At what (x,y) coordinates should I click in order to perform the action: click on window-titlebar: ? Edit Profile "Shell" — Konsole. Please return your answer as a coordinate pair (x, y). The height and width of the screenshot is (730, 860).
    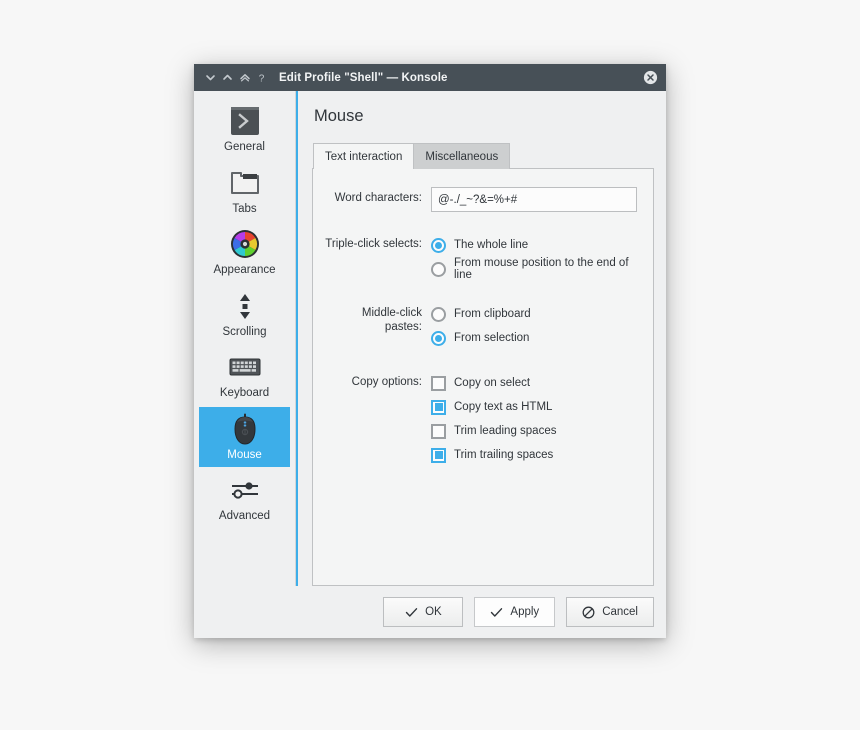
    Looking at the image, I should click on (430, 77).